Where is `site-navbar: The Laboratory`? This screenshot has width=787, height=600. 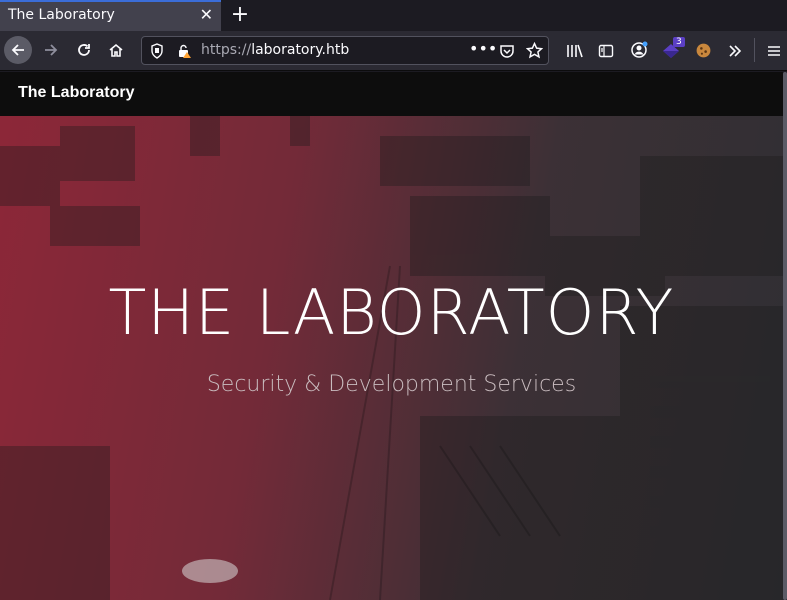 site-navbar: The Laboratory is located at coordinates (391, 94).